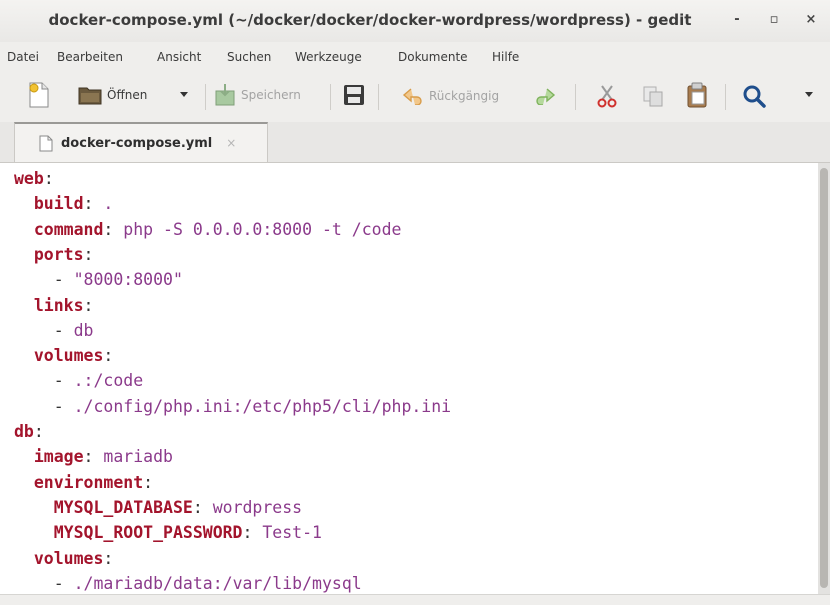 This screenshot has height=605, width=830. I want to click on copy-button, so click(653, 96).